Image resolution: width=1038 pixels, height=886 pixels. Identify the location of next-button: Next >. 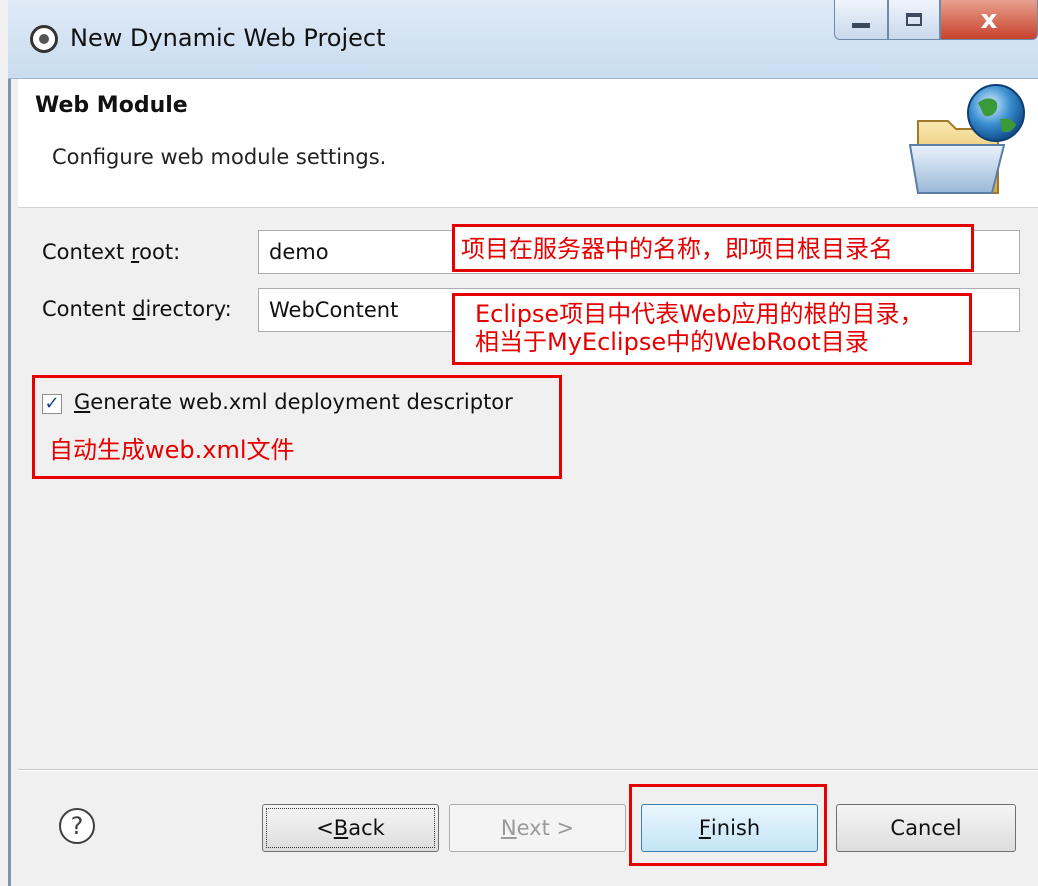
(537, 828).